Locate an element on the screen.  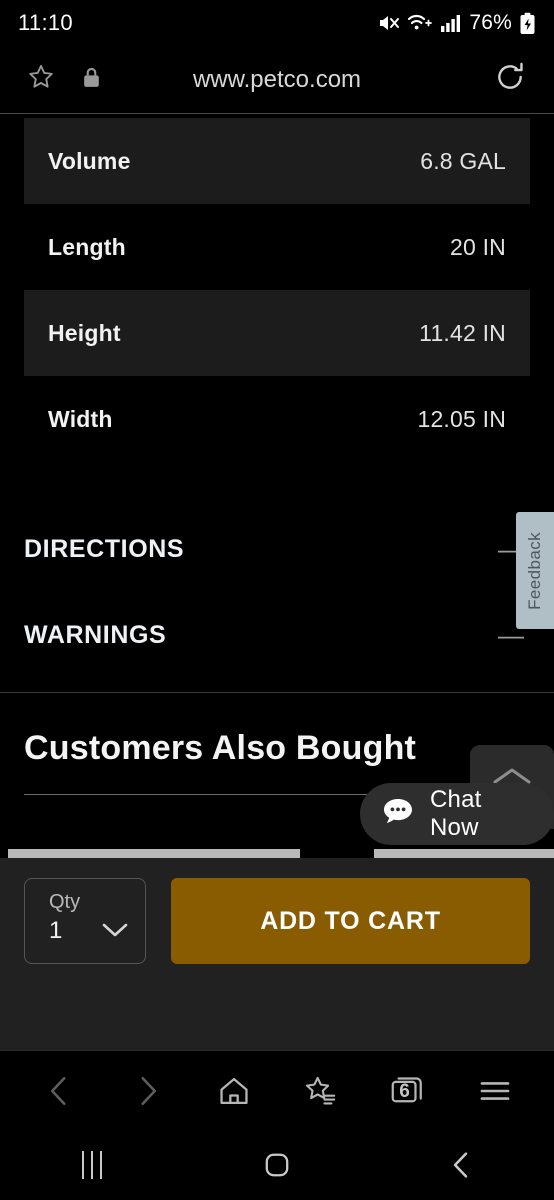
product-carousel is located at coordinates (277, 853).